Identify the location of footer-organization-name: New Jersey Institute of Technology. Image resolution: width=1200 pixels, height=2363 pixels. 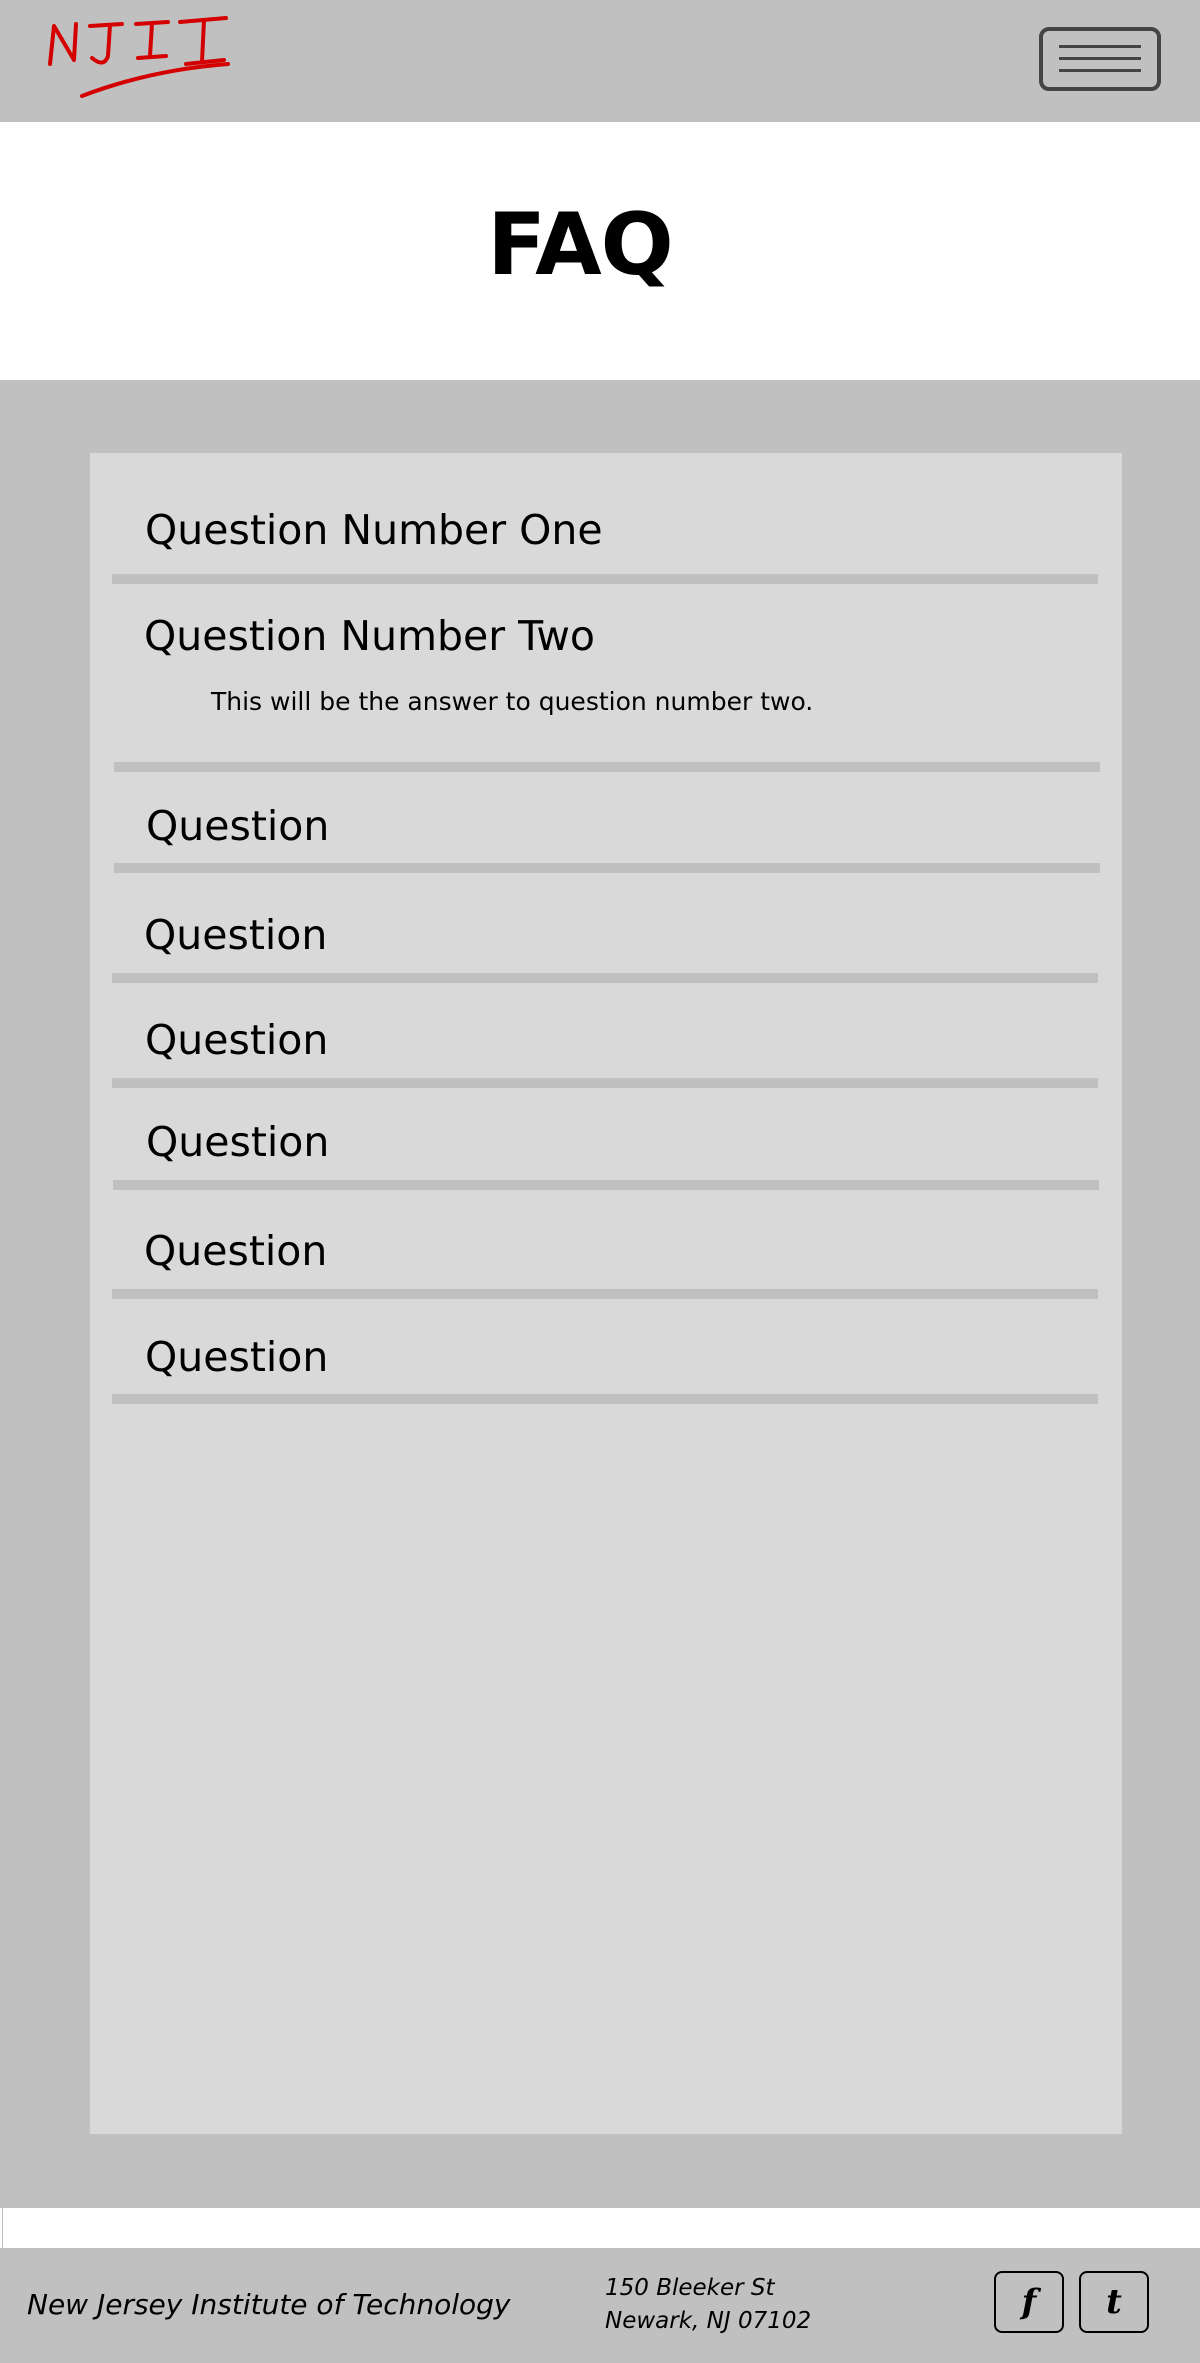
(269, 2304).